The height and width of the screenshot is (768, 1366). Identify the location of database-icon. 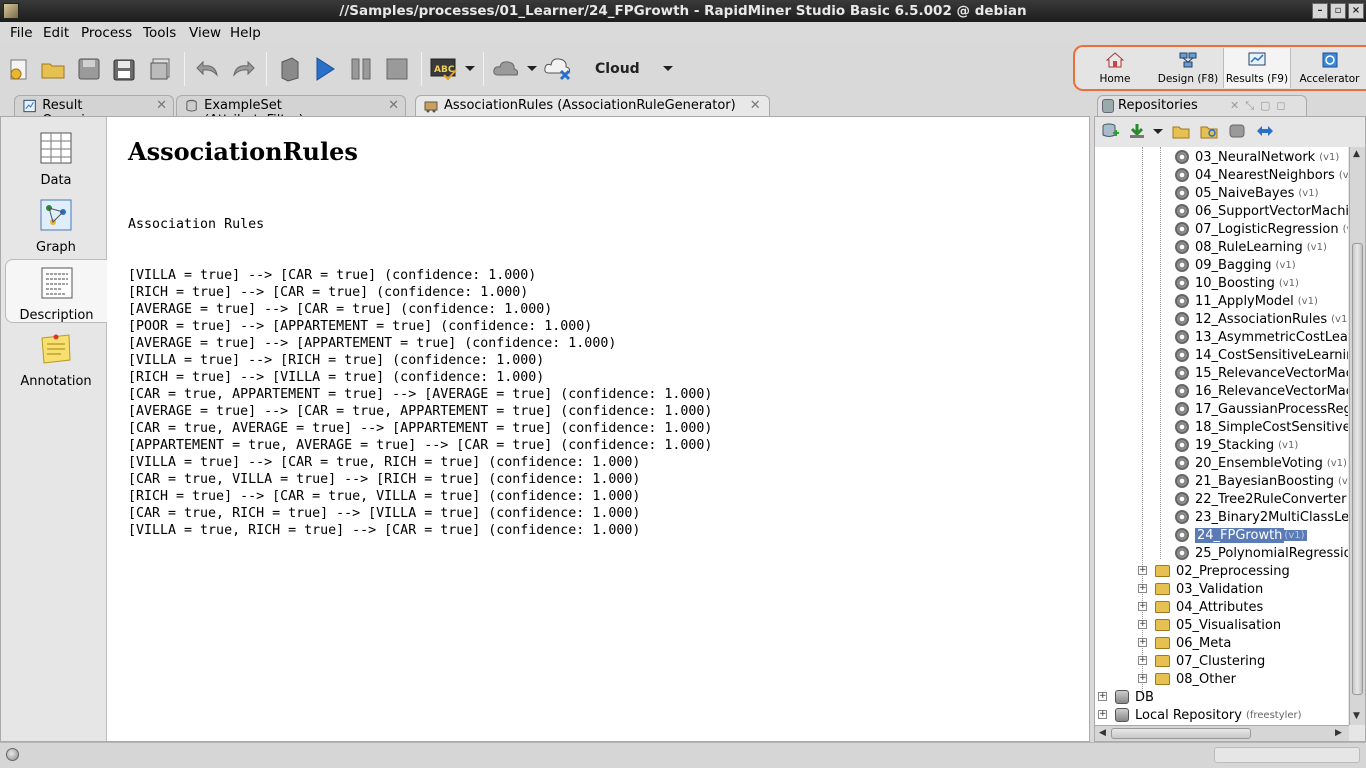
(1122, 697).